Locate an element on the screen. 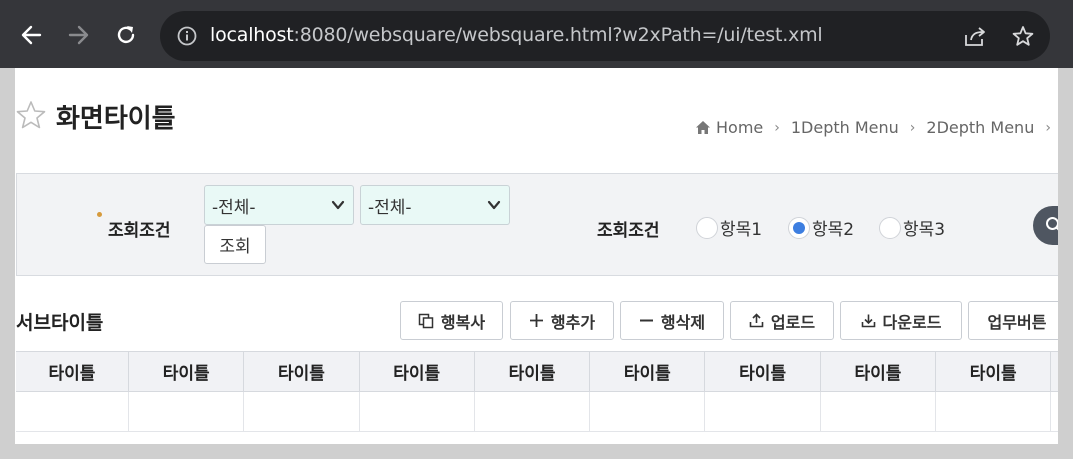  arrow-right-icon is located at coordinates (78, 35).